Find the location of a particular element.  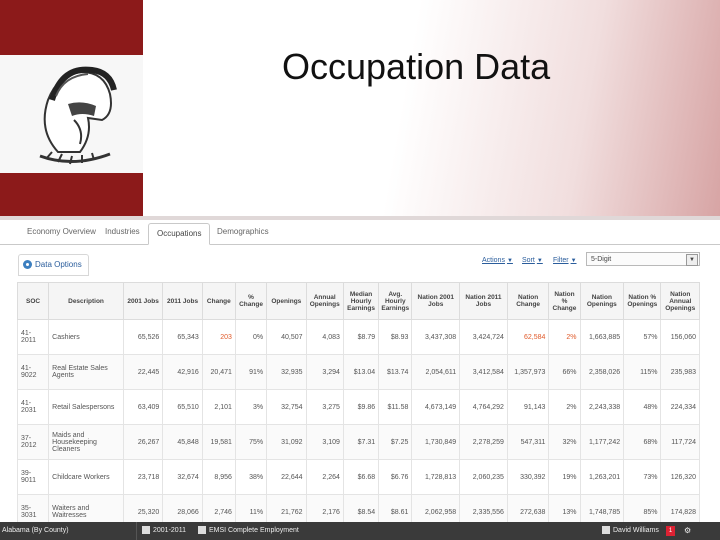

table-cell: 3,294 is located at coordinates (324, 372).